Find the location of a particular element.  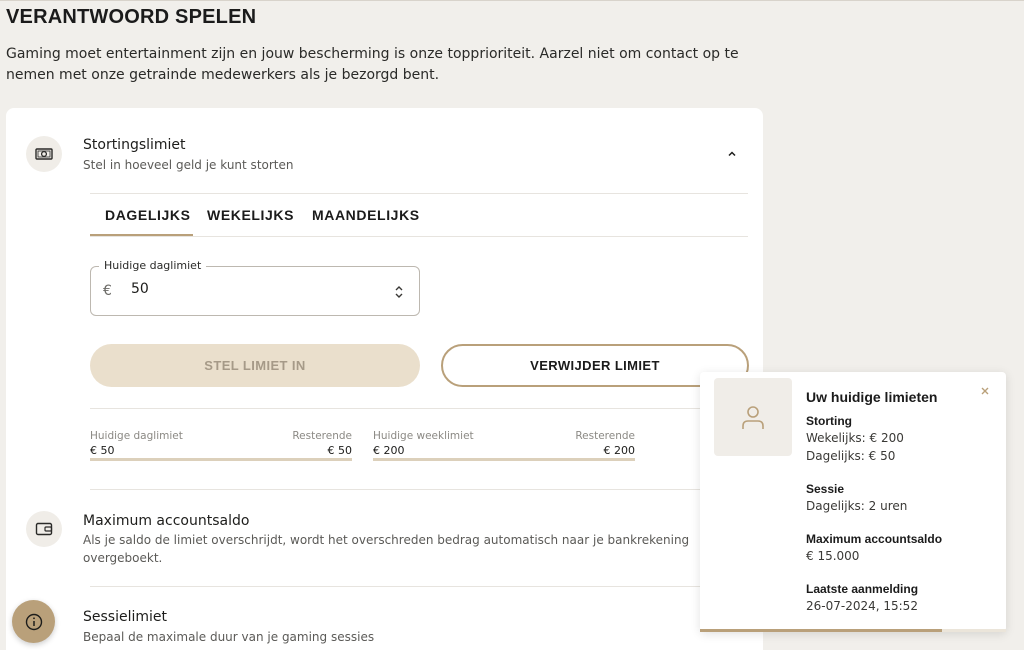

info-button is located at coordinates (33, 621).